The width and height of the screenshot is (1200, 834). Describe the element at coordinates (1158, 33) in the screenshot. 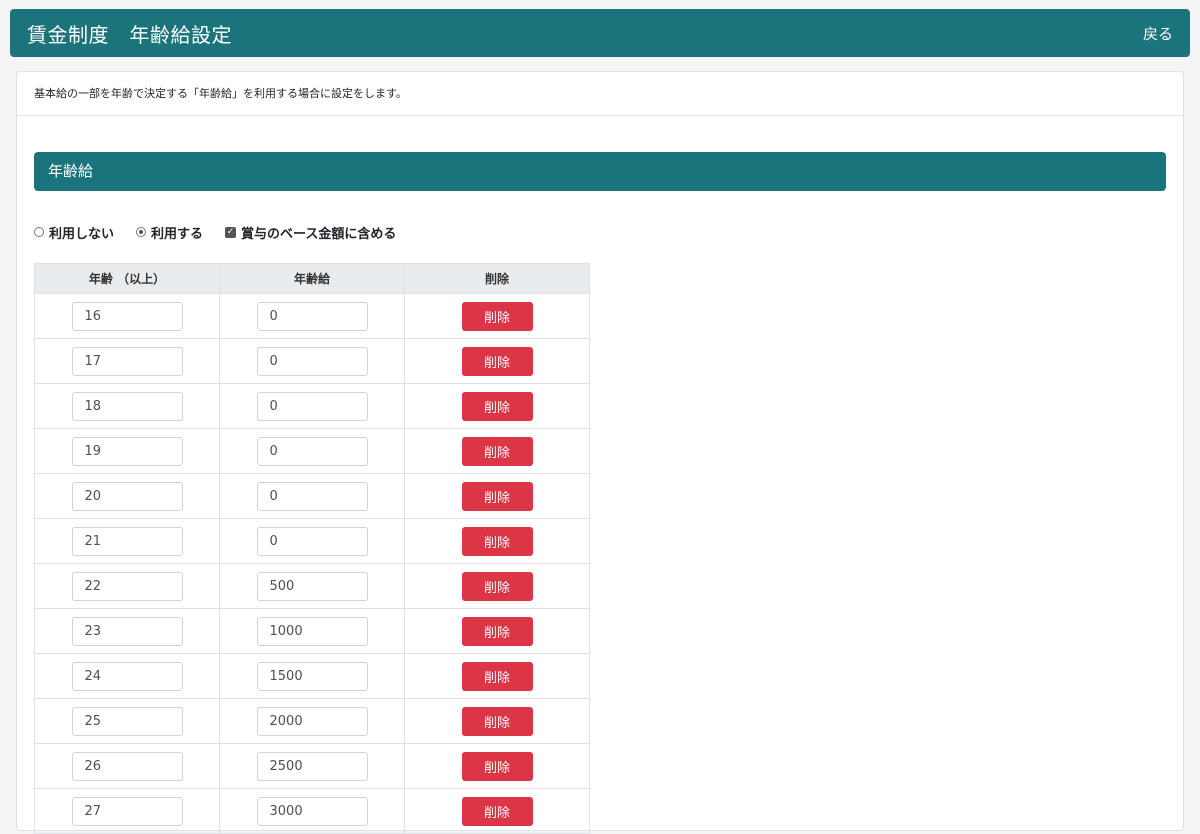

I see `back-link: 戻る` at that location.